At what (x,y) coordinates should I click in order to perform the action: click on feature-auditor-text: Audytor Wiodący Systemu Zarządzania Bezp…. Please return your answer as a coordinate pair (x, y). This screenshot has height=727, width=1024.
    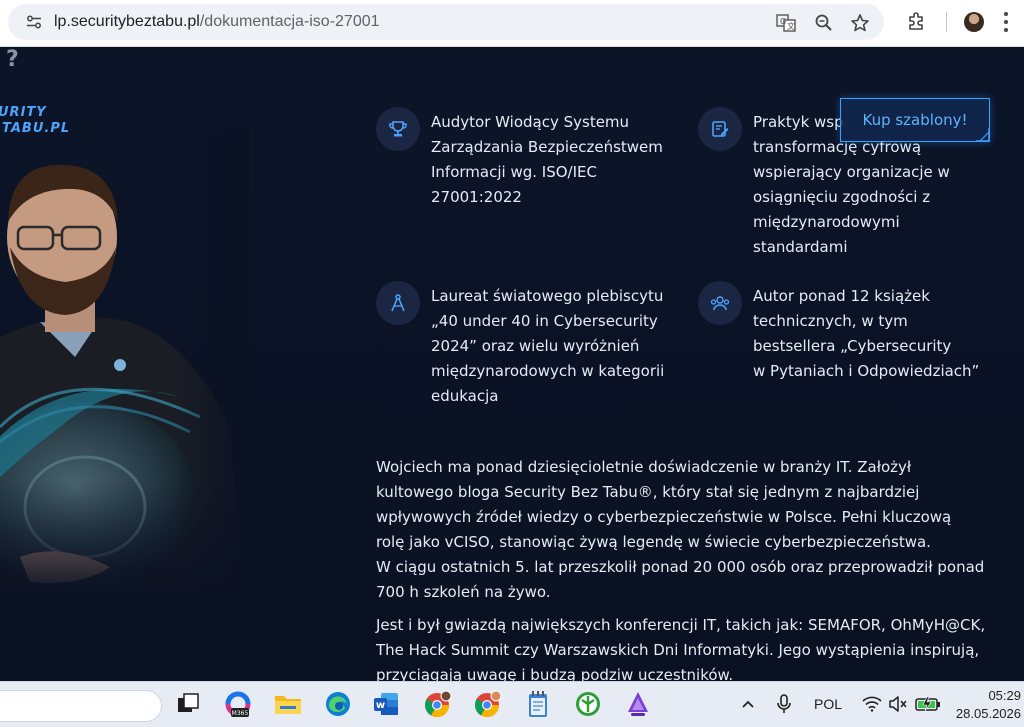
    Looking at the image, I should click on (547, 159).